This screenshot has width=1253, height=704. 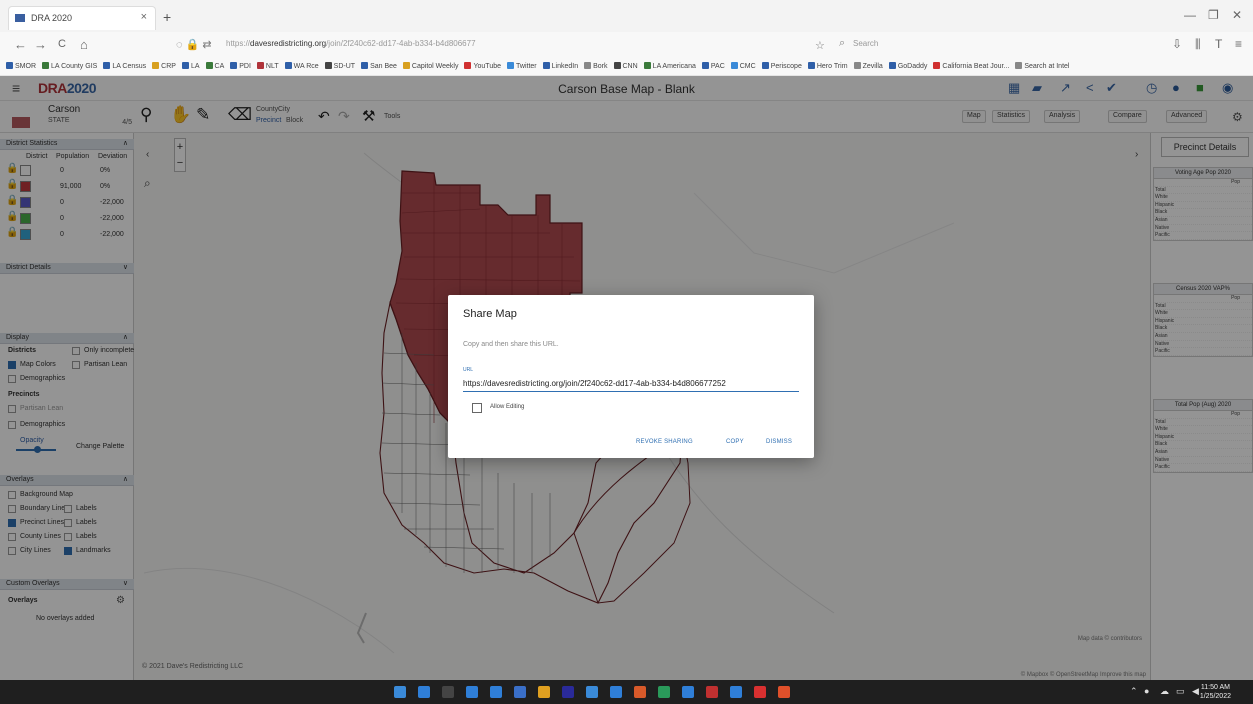 I want to click on bookmark-star-icon: ☆, so click(x=820, y=45).